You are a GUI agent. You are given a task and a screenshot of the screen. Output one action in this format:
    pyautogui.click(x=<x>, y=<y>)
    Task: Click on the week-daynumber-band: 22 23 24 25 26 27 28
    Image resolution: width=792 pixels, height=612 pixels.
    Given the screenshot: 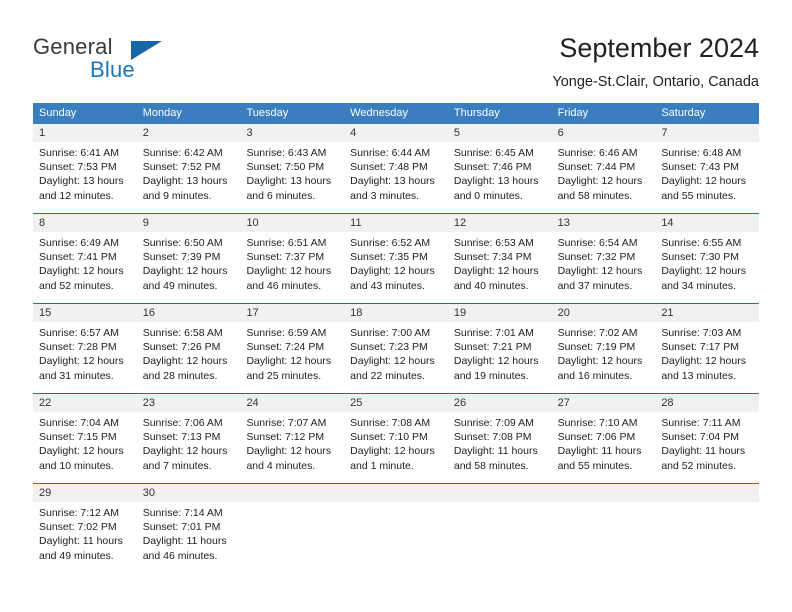 What is the action you would take?
    pyautogui.click(x=396, y=403)
    